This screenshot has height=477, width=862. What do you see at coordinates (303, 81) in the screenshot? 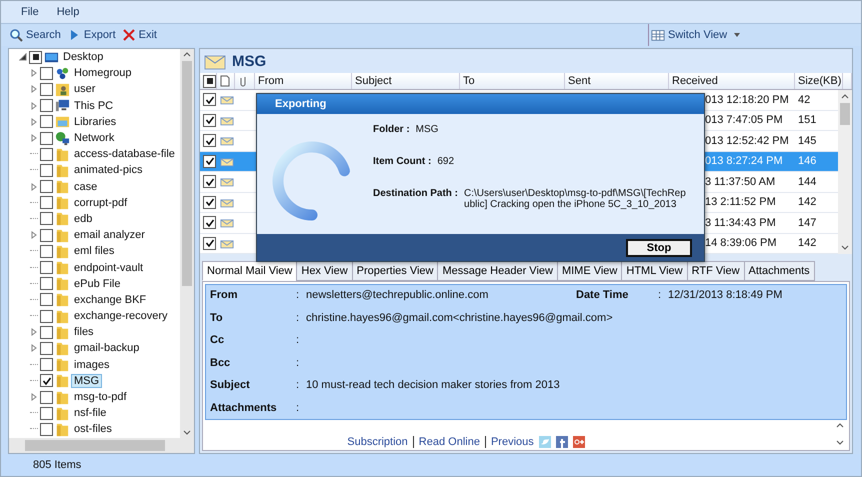
I see `column-header: From` at bounding box center [303, 81].